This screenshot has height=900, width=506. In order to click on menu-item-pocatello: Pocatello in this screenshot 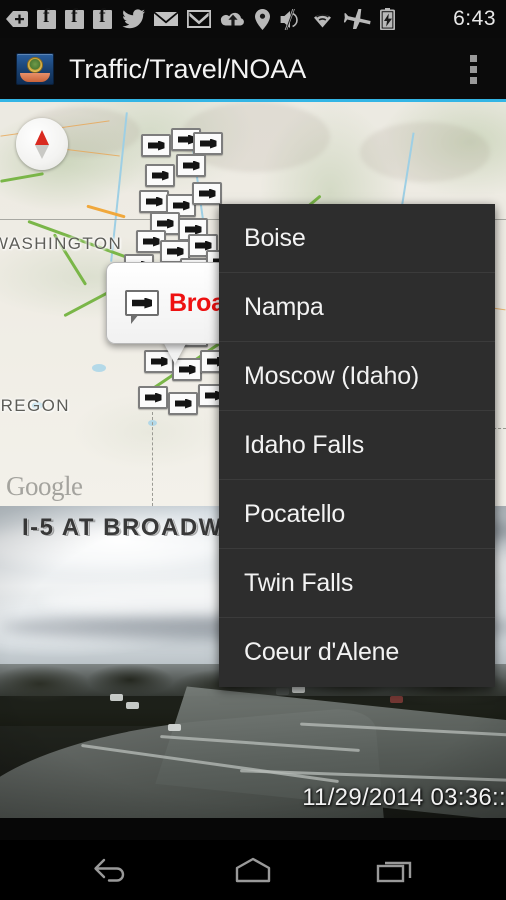, I will do `click(357, 514)`.